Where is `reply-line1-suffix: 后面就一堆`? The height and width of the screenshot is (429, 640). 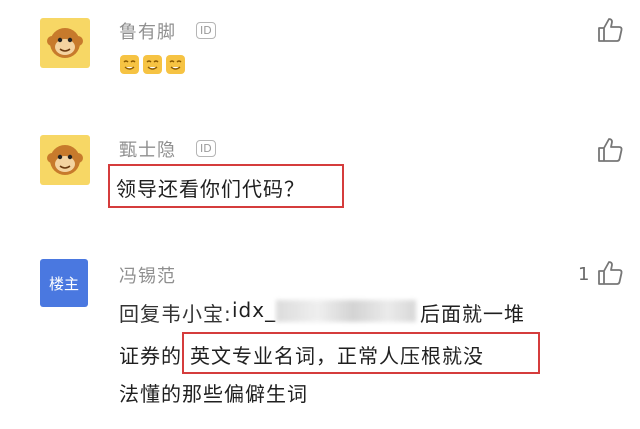
reply-line1-suffix: 后面就一堆 is located at coordinates (472, 314).